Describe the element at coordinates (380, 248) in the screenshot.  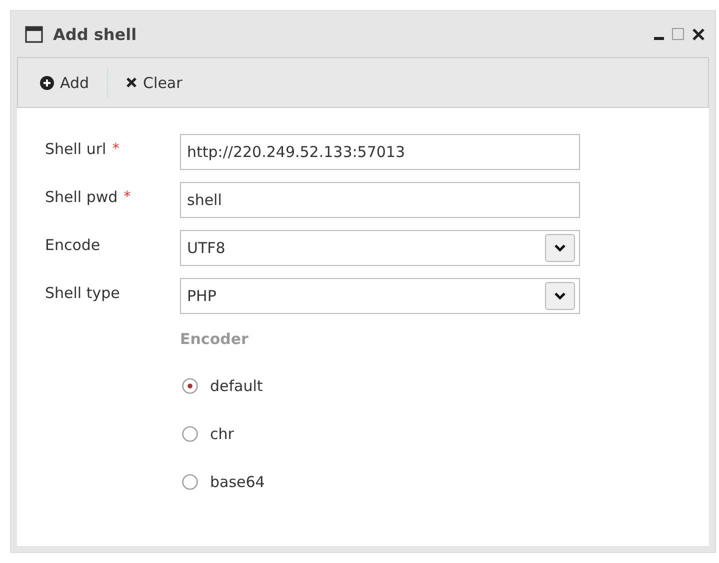
I see `dropdown: UTF8` at that location.